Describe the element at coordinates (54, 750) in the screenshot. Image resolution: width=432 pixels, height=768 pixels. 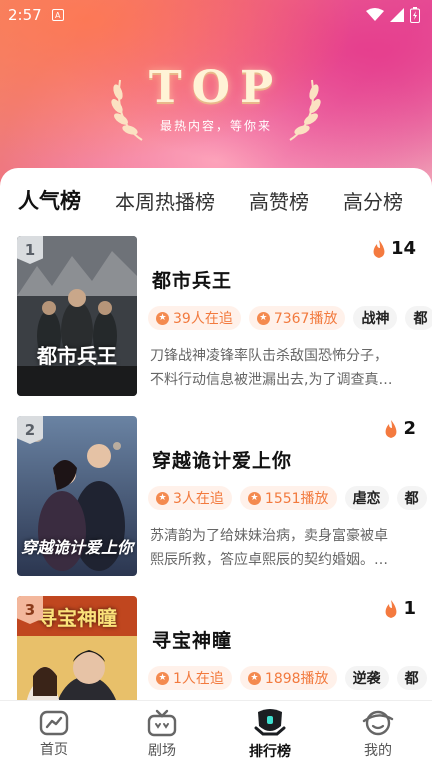
I see `nav-label: 首页` at that location.